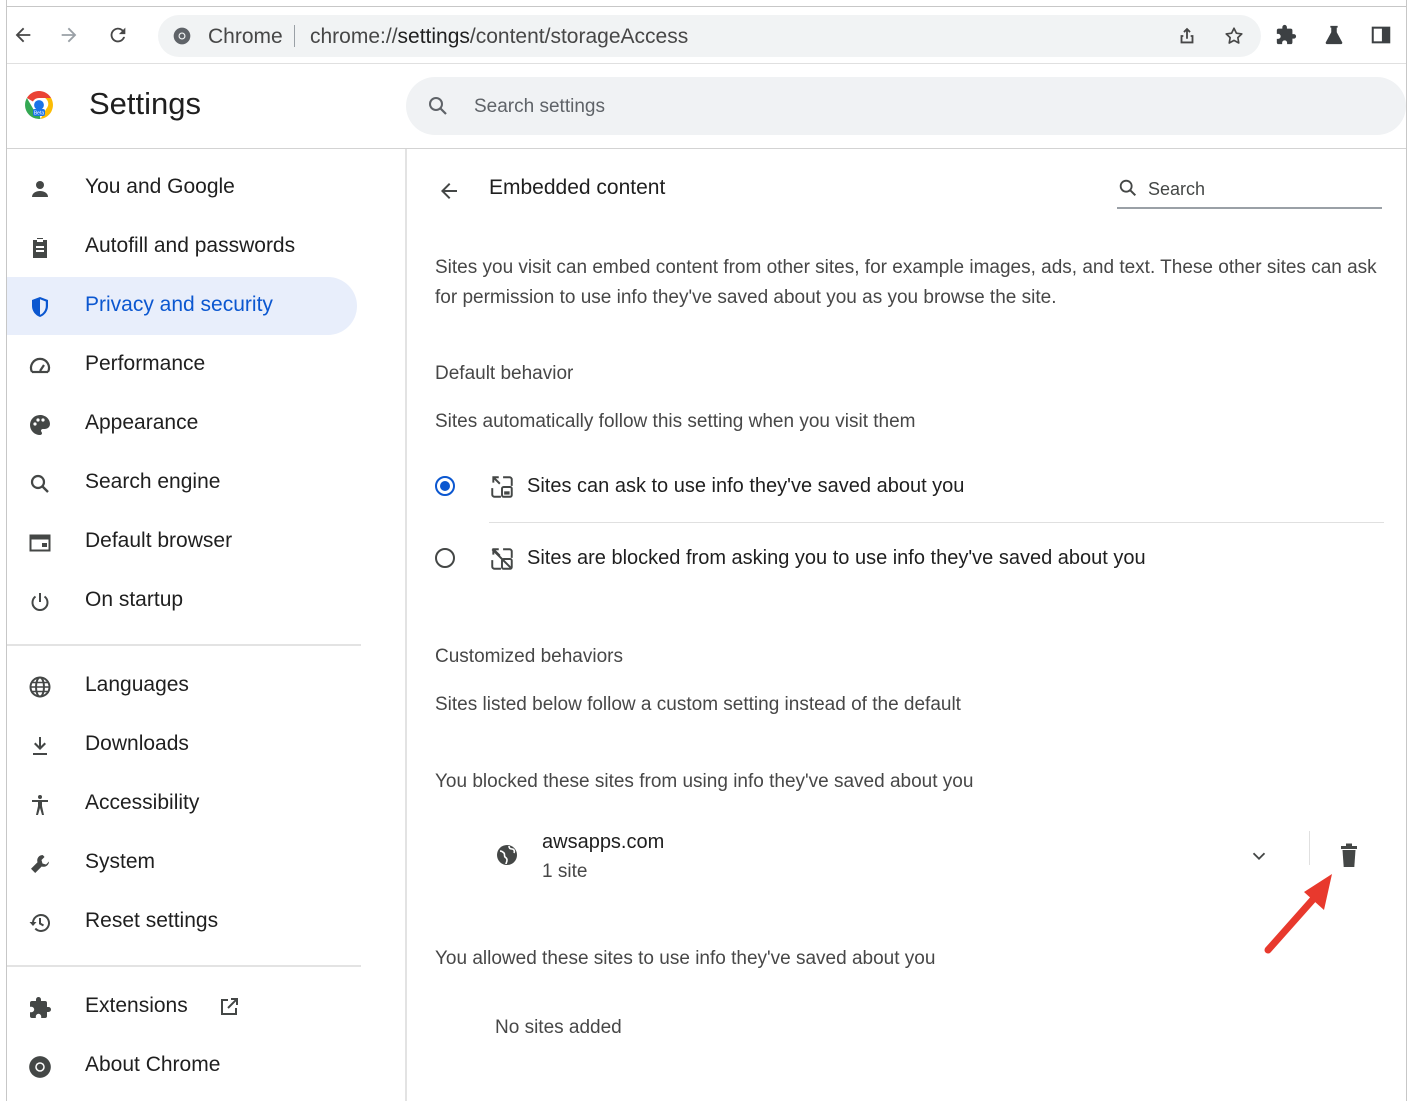 Image resolution: width=1409 pixels, height=1101 pixels. Describe the element at coordinates (39, 114) in the screenshot. I see `svg-text: Beta` at that location.